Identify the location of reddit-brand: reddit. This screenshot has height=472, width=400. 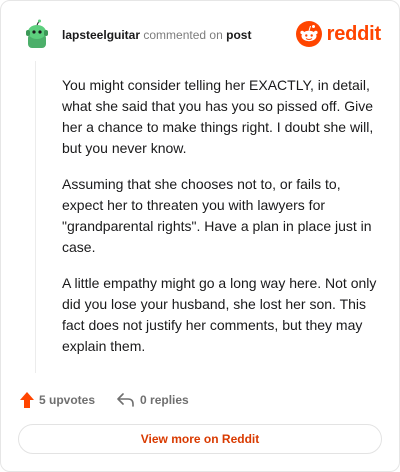
(338, 34).